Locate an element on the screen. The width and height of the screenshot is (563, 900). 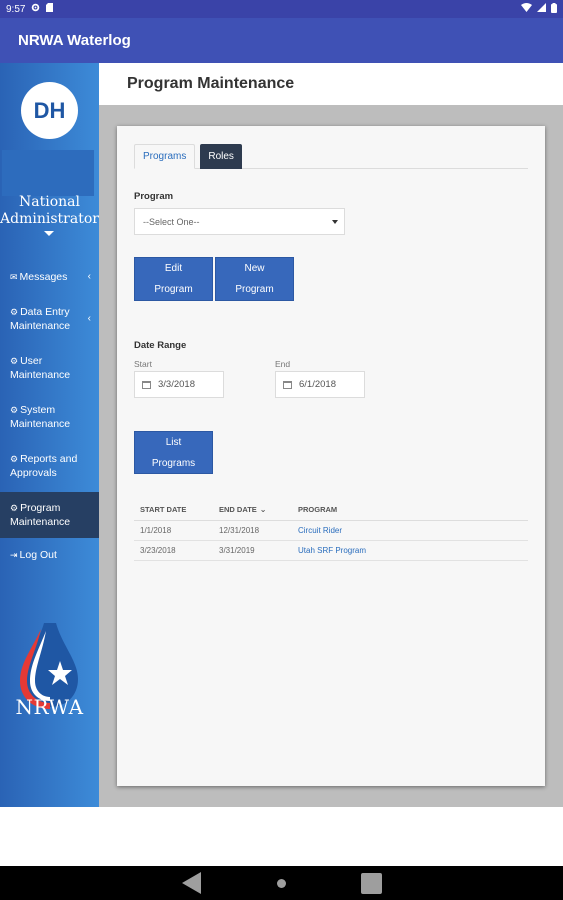
header-end-date: END DATE ⌄ is located at coordinates (252, 509).